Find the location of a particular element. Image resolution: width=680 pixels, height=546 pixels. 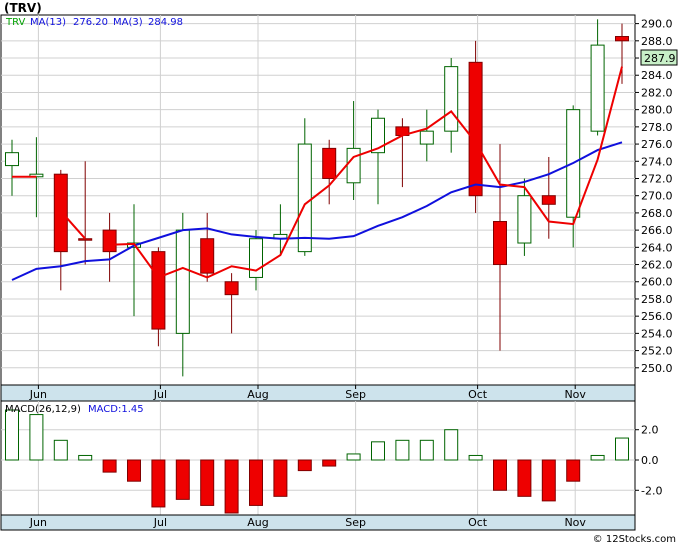

price-y-tick-label: 278.0 is located at coordinates (657, 127).